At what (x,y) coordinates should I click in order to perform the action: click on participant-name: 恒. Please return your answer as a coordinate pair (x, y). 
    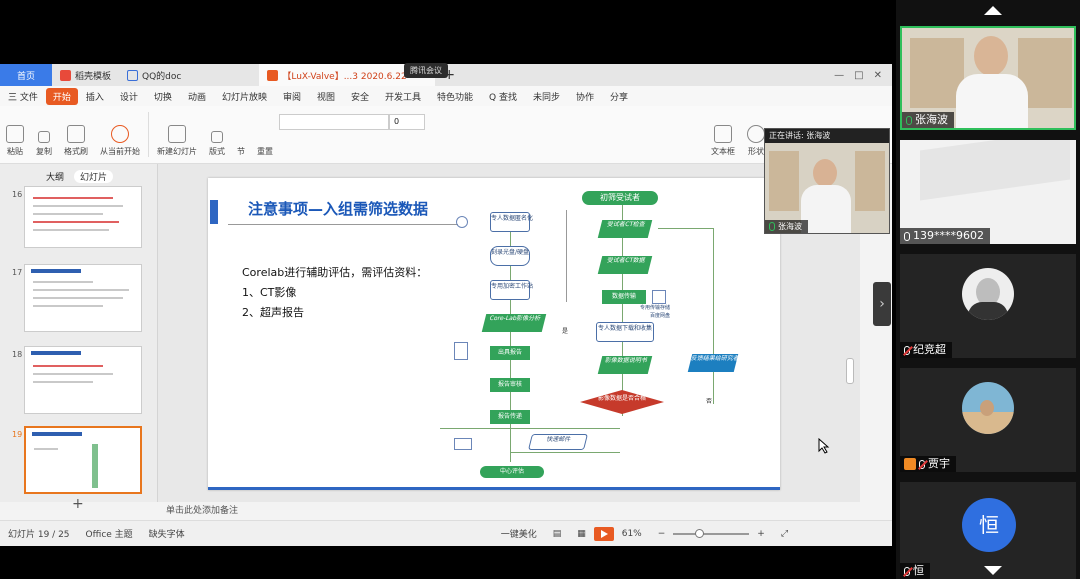
    Looking at the image, I should click on (918, 570).